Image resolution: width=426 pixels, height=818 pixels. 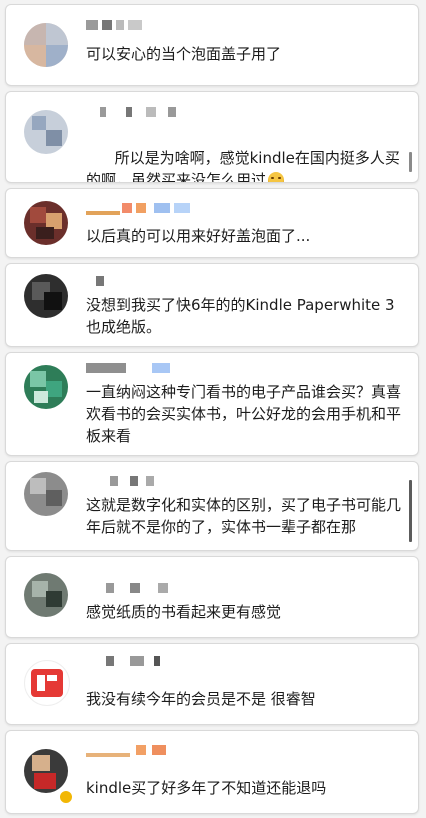 What do you see at coordinates (201, 699) in the screenshot?
I see `comment-text: 我没有续今年的会员是不是 很睿智` at bounding box center [201, 699].